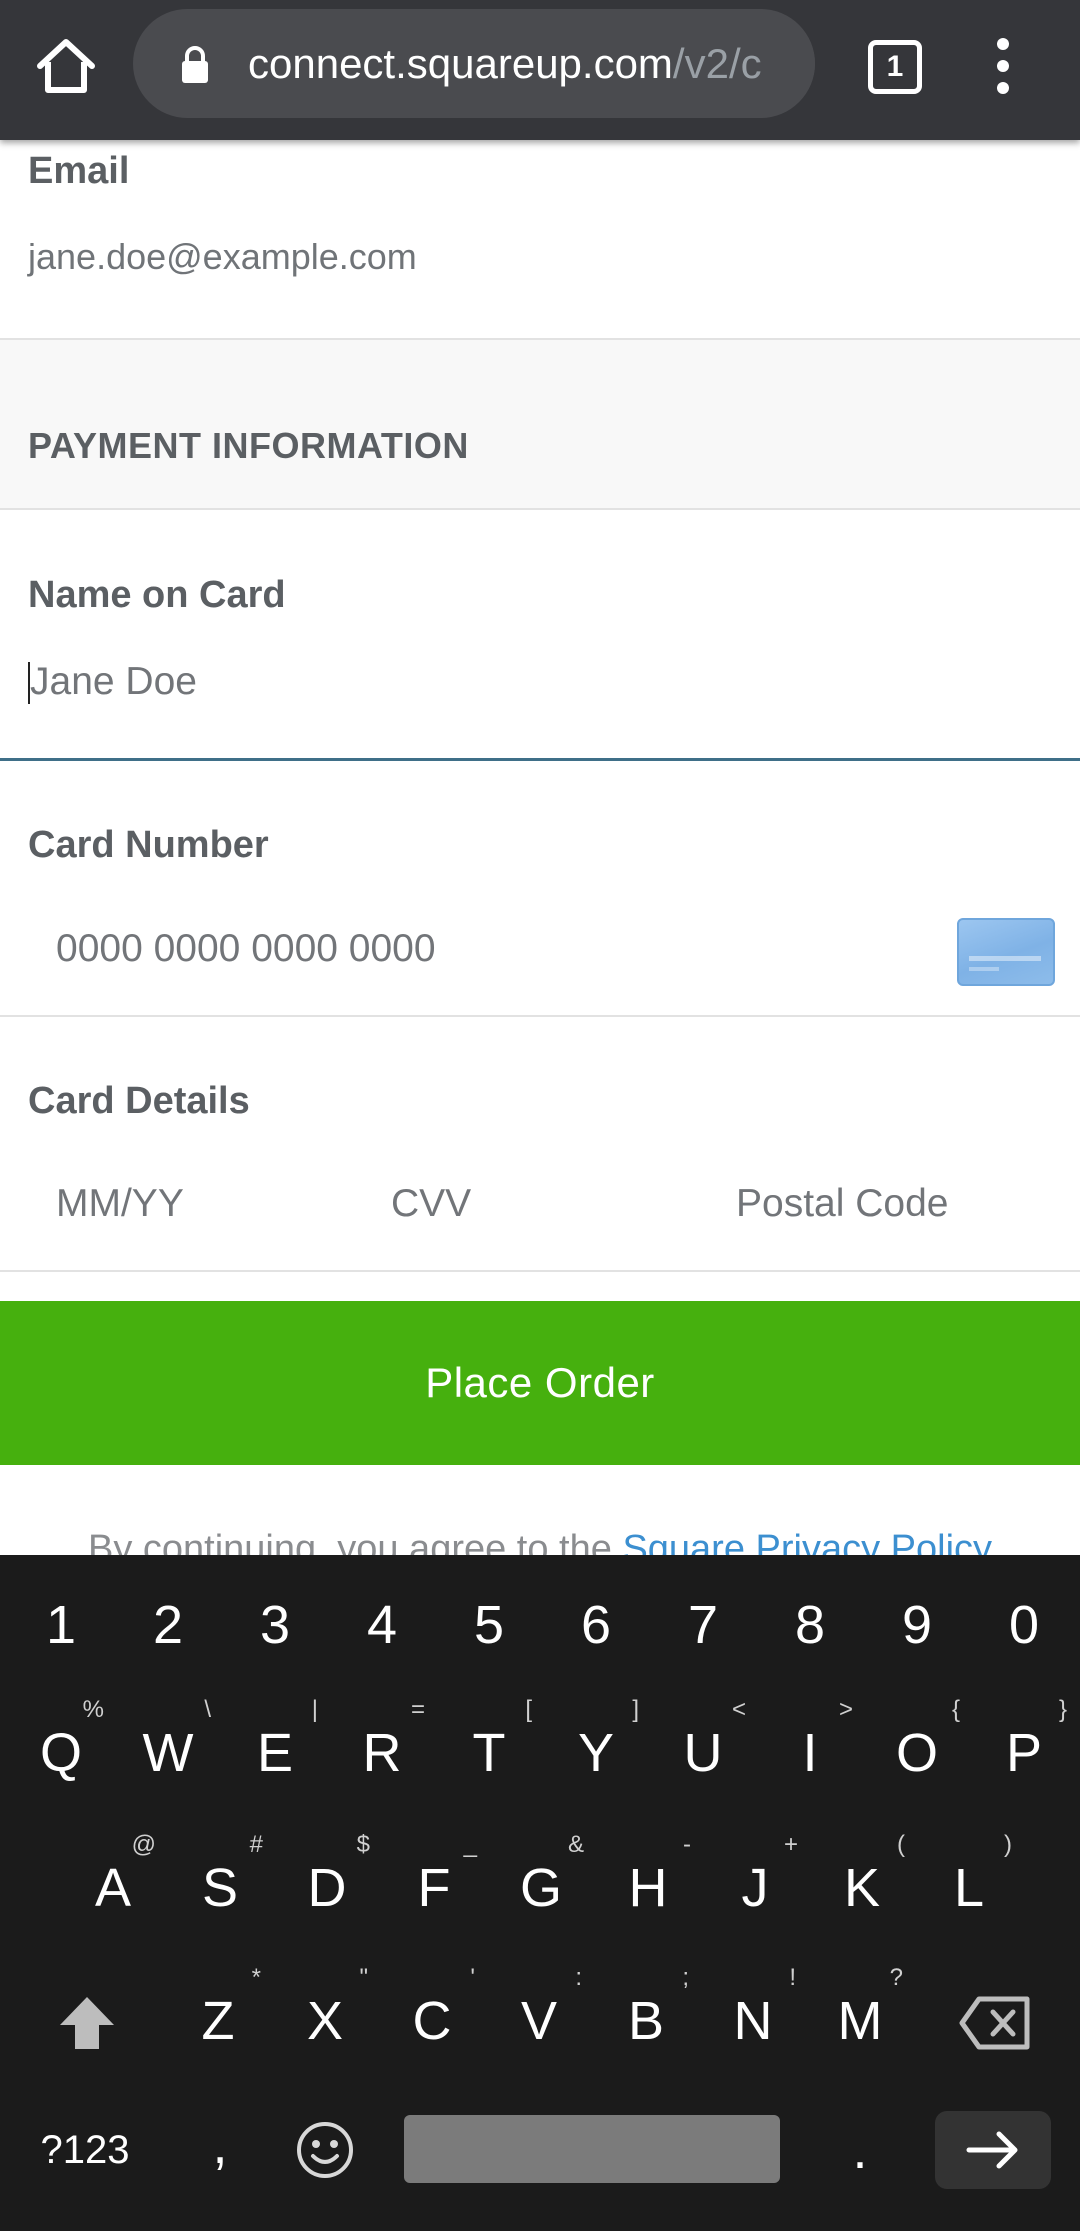 The image size is (1080, 2231). Describe the element at coordinates (790, 1844) in the screenshot. I see `key-hint: +` at that location.